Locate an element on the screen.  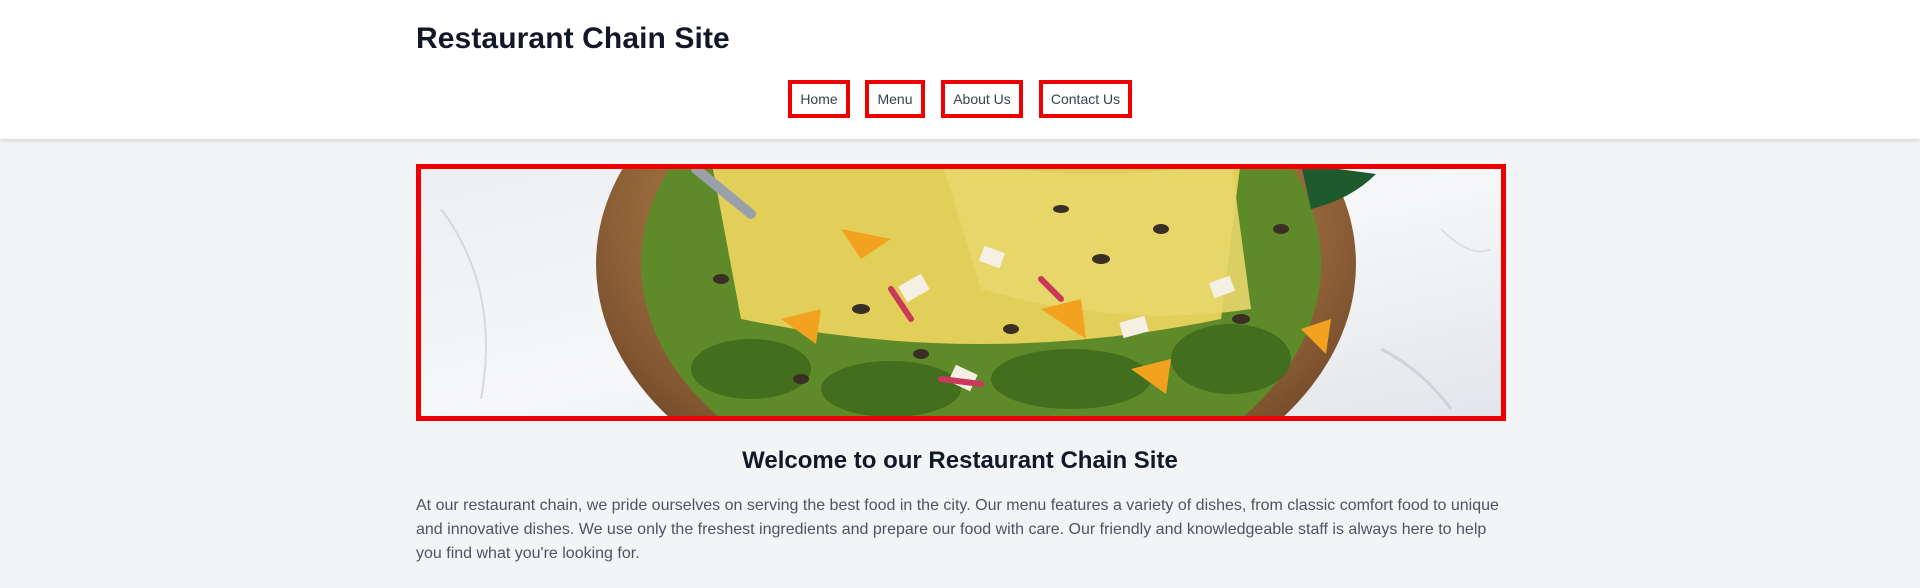
nav-home-link: Home is located at coordinates (819, 99).